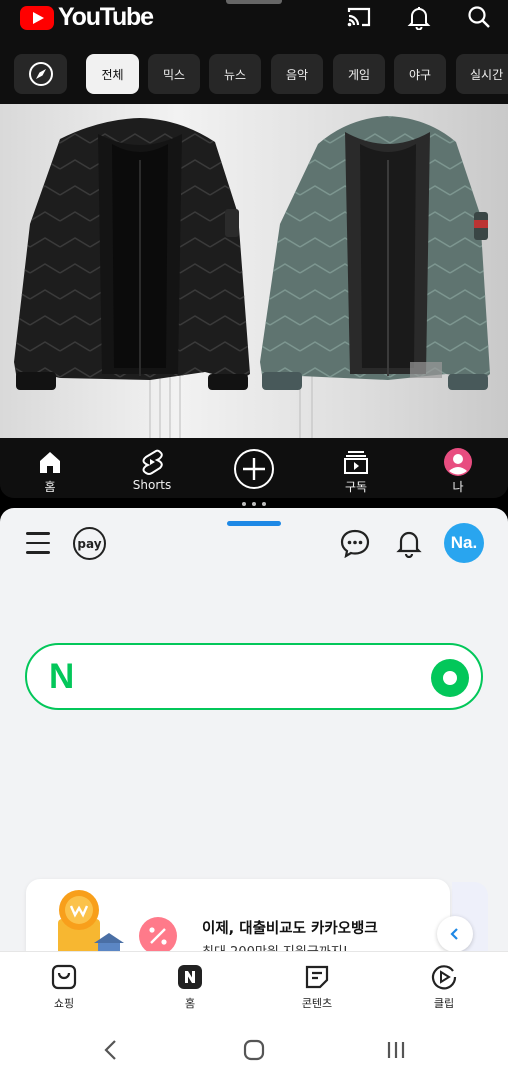  Describe the element at coordinates (458, 487) in the screenshot. I see `nav-you-label: 나` at that location.